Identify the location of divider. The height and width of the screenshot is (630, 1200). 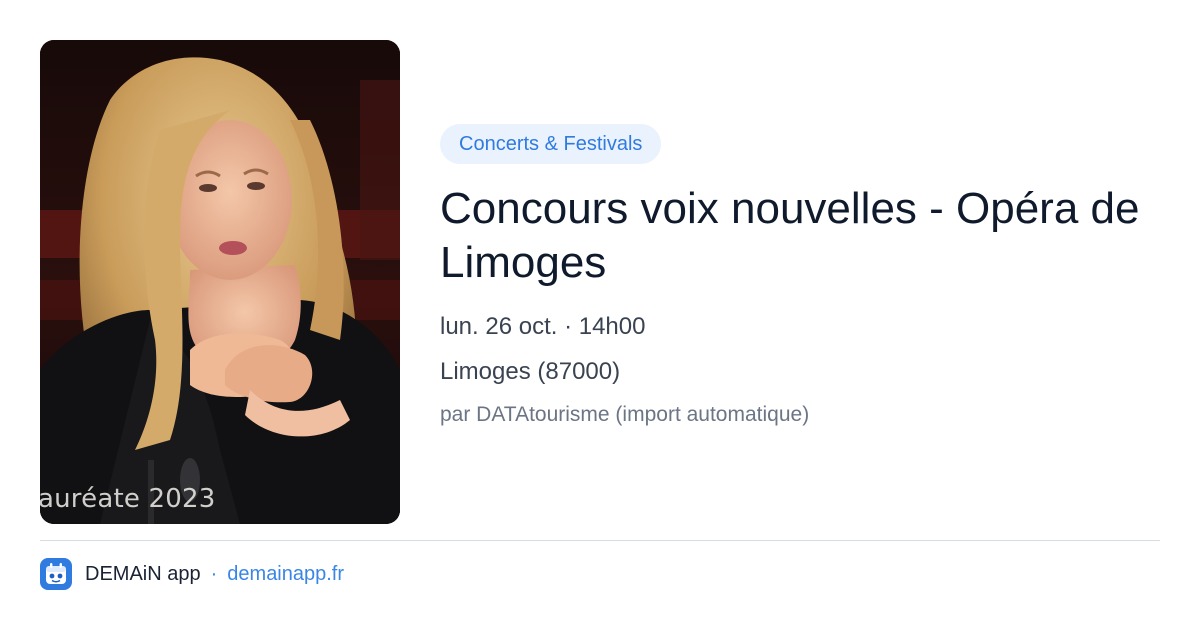
(600, 540).